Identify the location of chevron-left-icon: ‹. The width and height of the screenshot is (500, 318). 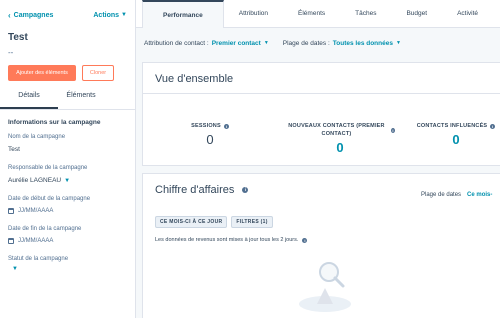
(9, 15).